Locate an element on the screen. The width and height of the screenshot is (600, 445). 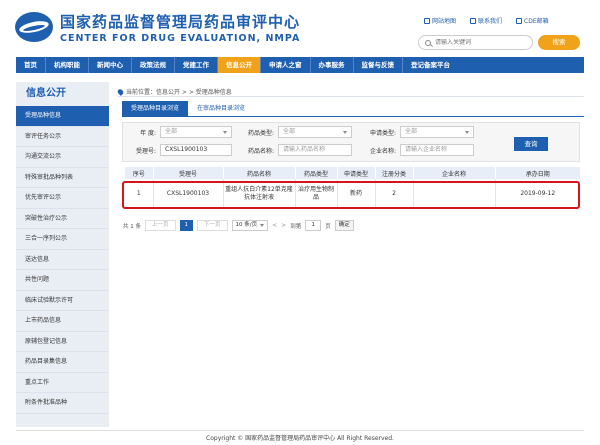
col-drug-name: 药品名称 is located at coordinates (258, 173).